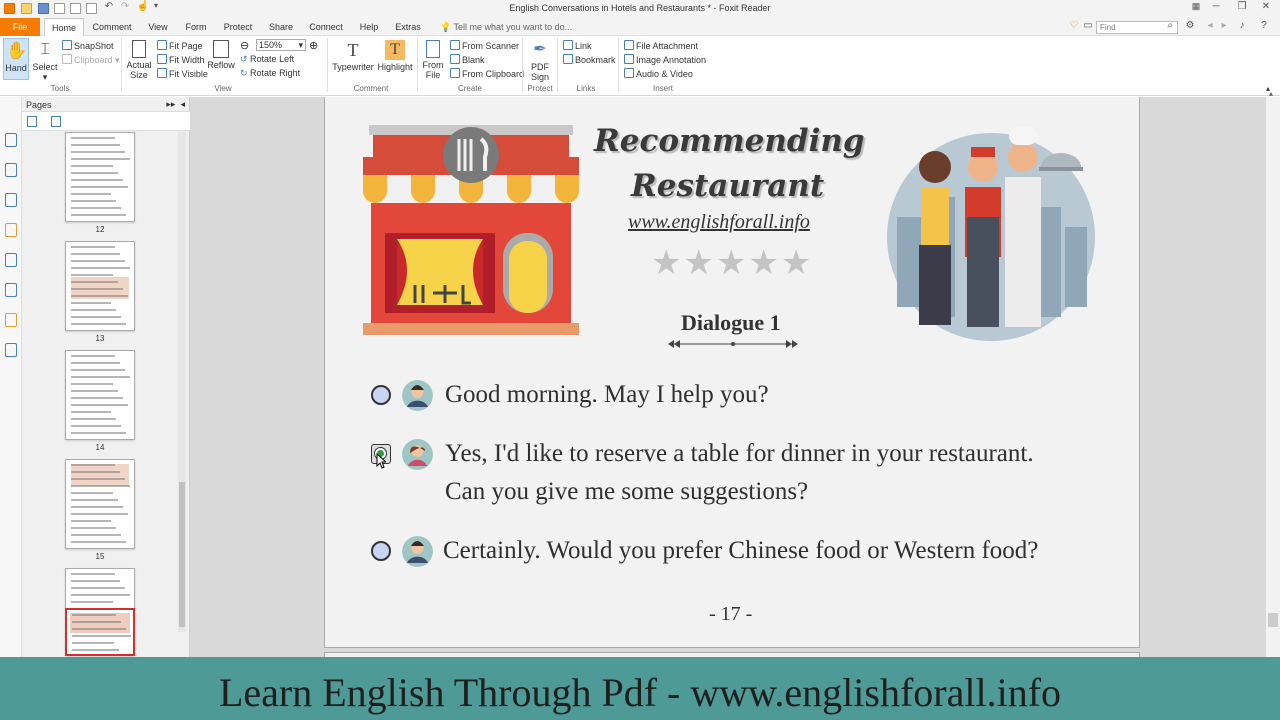 The height and width of the screenshot is (720, 1280). Describe the element at coordinates (1273, 620) in the screenshot. I see `scroll-down-icon` at that location.